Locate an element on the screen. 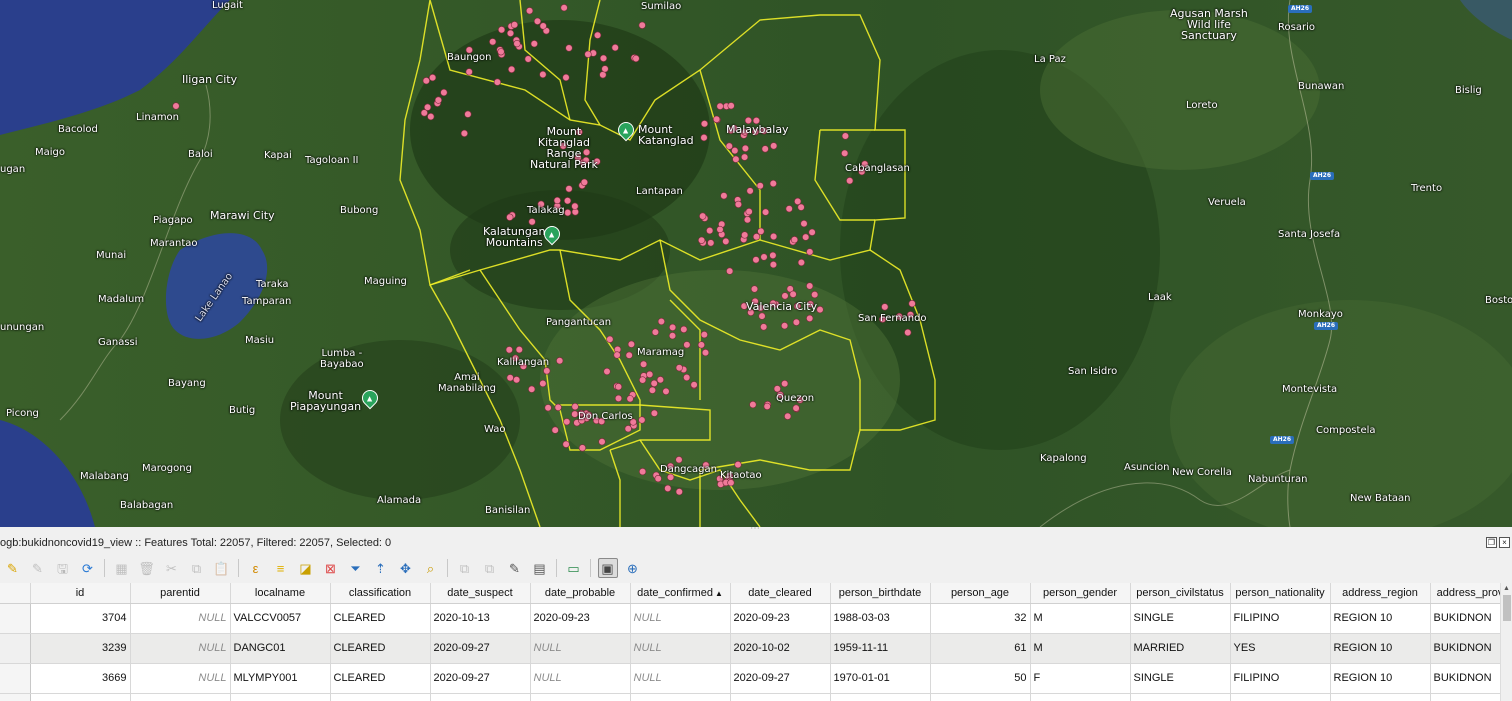  dock-icon: ▭ is located at coordinates (574, 568).